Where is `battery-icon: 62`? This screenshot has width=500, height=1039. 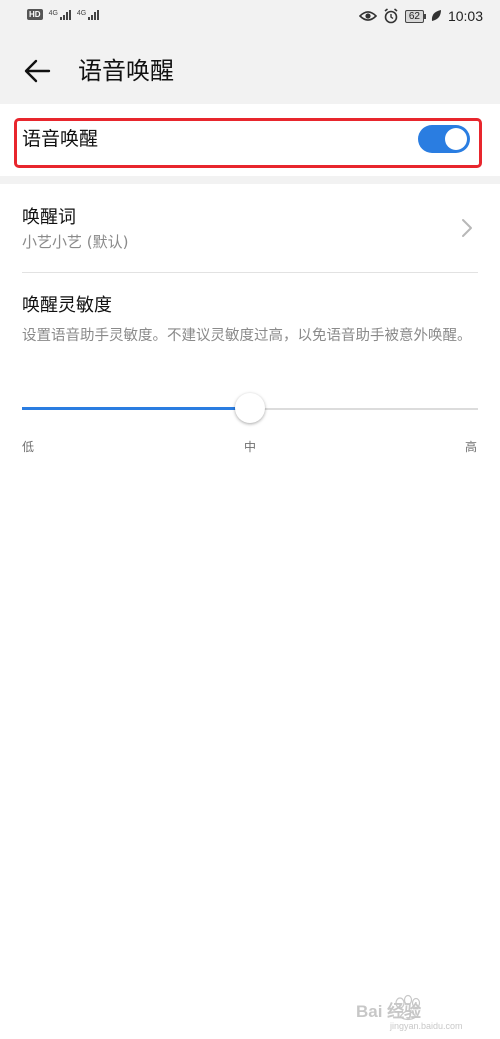 battery-icon: 62 is located at coordinates (415, 16).